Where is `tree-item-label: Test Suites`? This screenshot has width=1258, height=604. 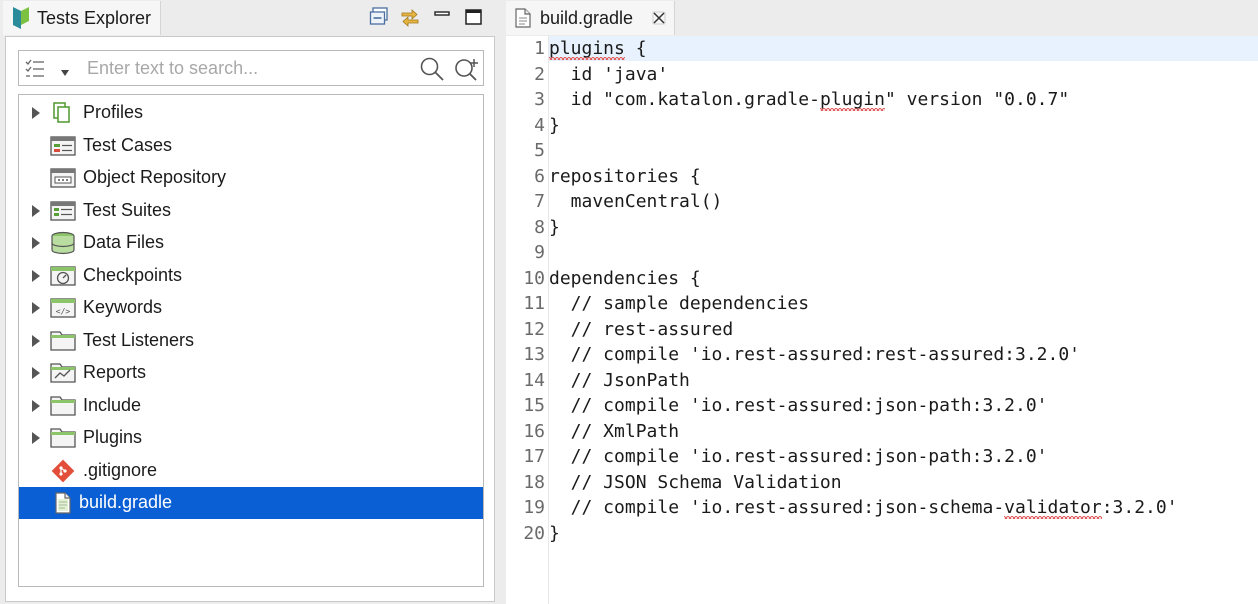
tree-item-label: Test Suites is located at coordinates (127, 209).